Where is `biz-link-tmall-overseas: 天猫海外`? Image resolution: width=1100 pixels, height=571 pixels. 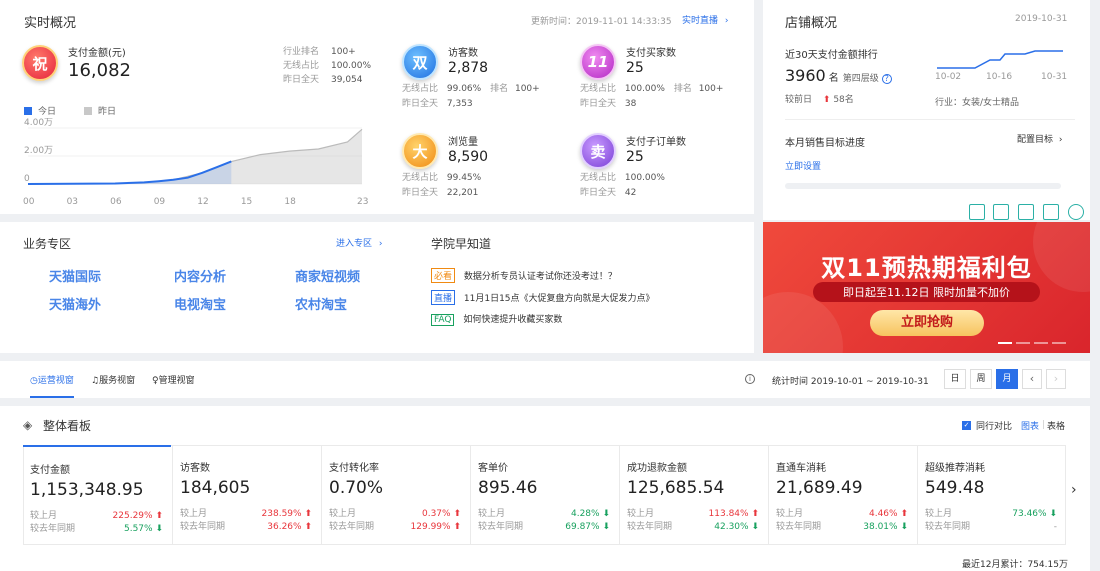 biz-link-tmall-overseas: 天猫海外 is located at coordinates (75, 303).